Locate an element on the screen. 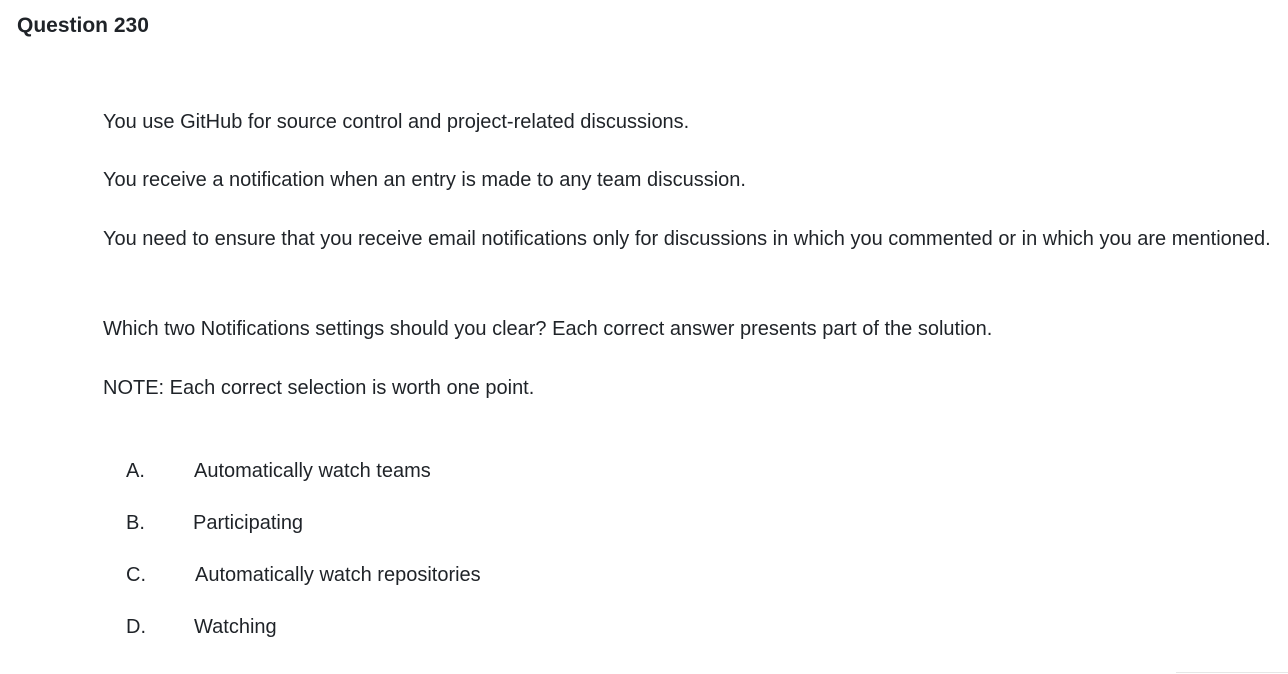  answer-option-b: B. Participating is located at coordinates (426, 523).